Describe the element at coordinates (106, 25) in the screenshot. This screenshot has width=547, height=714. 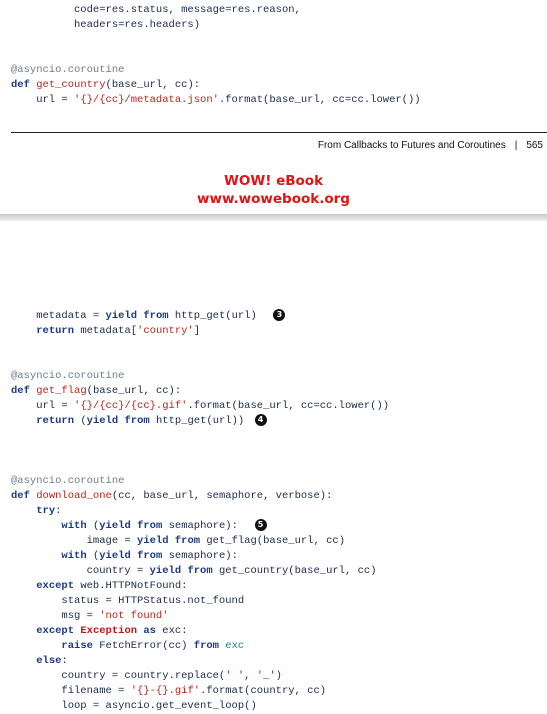
I see `code-line: headers=res.headers)` at that location.